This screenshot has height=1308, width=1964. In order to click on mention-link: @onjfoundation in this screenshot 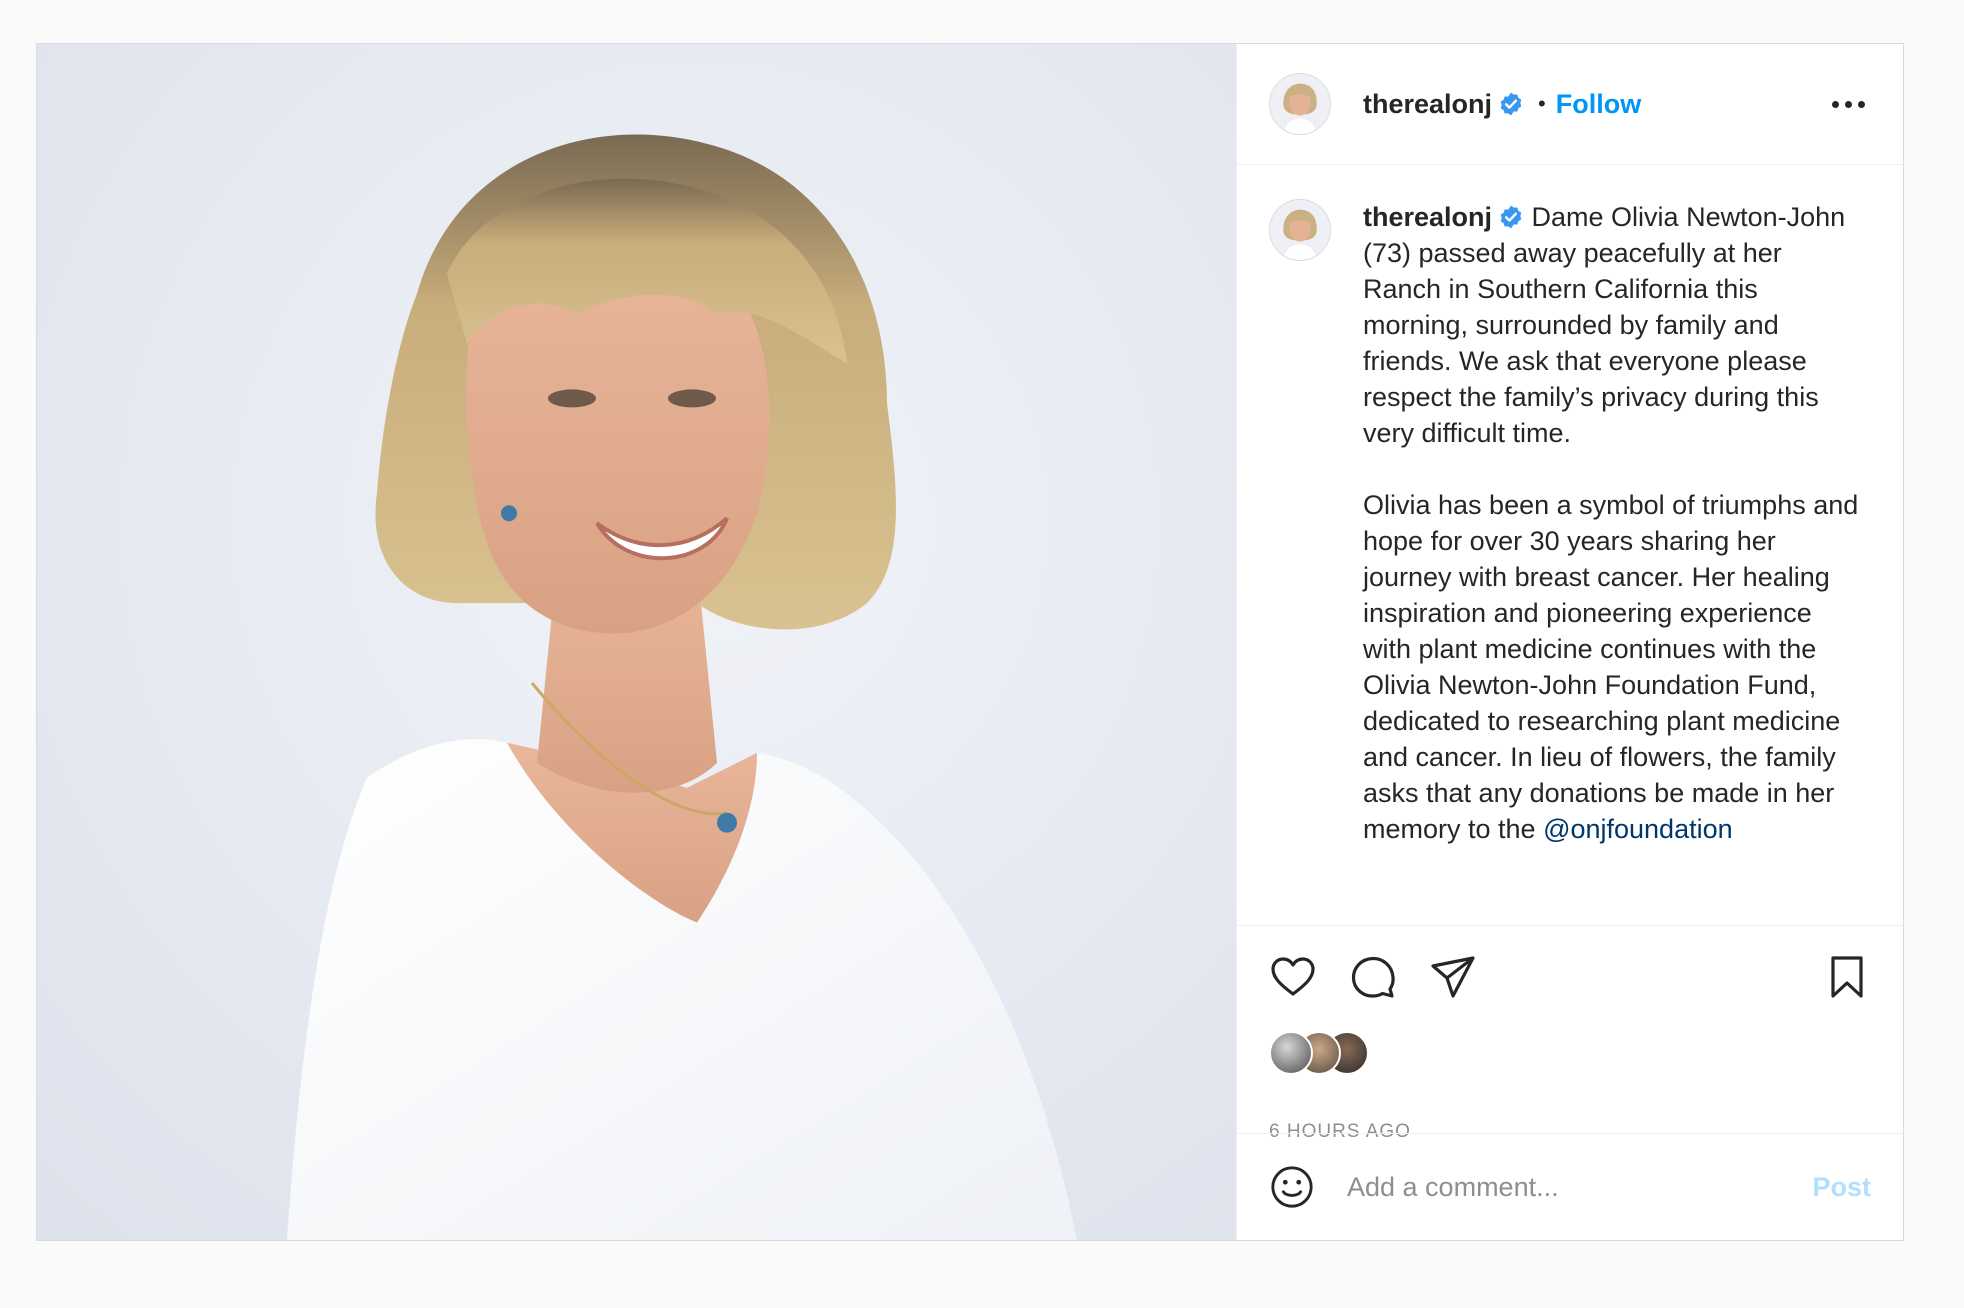, I will do `click(1638, 829)`.